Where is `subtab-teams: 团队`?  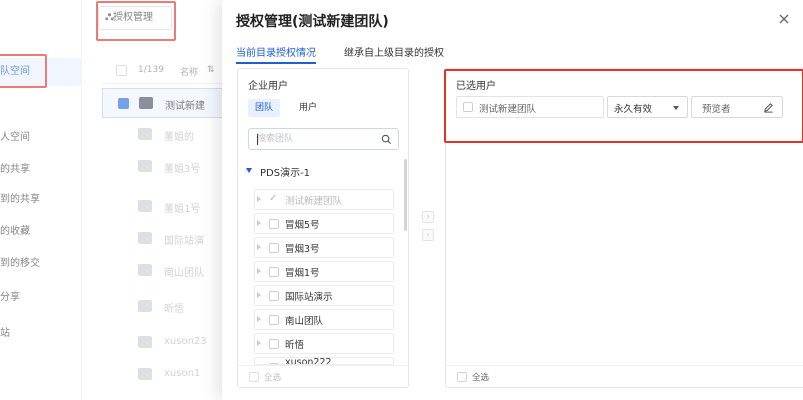
subtab-teams: 团队 is located at coordinates (264, 108).